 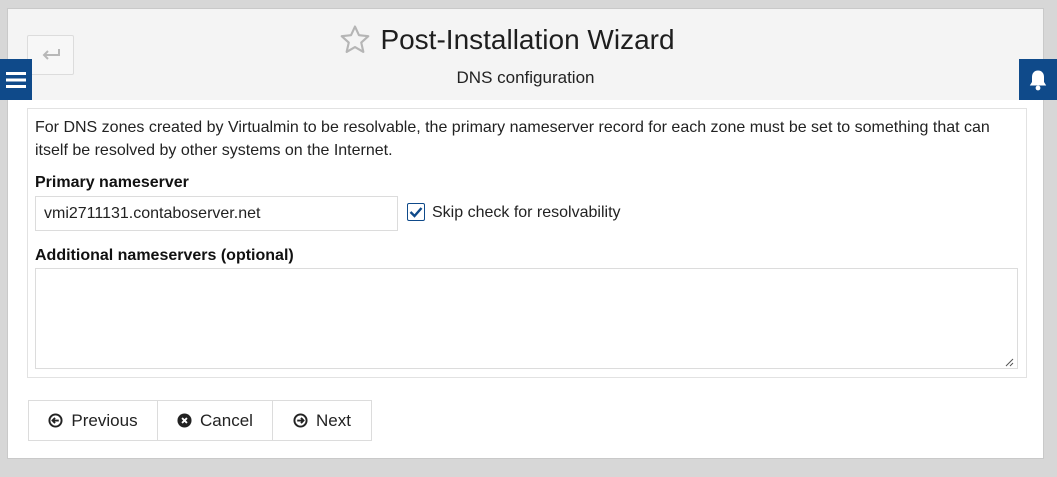 I want to click on primary-nameserver-label: Primary nameserver, so click(x=112, y=182).